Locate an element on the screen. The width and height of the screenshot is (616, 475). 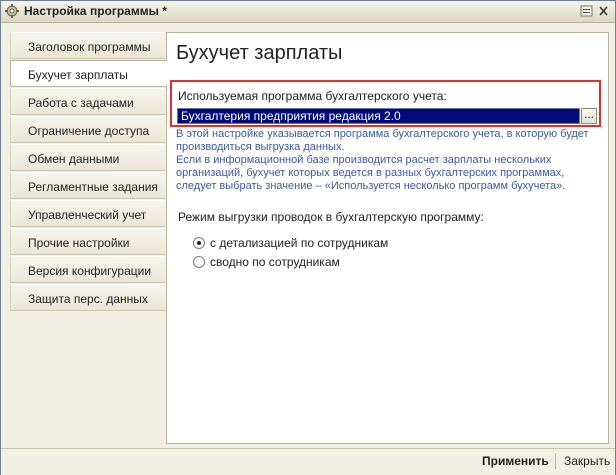
sidebar-item-payroll-accounting: Бухучет зарплаты is located at coordinates (88, 73).